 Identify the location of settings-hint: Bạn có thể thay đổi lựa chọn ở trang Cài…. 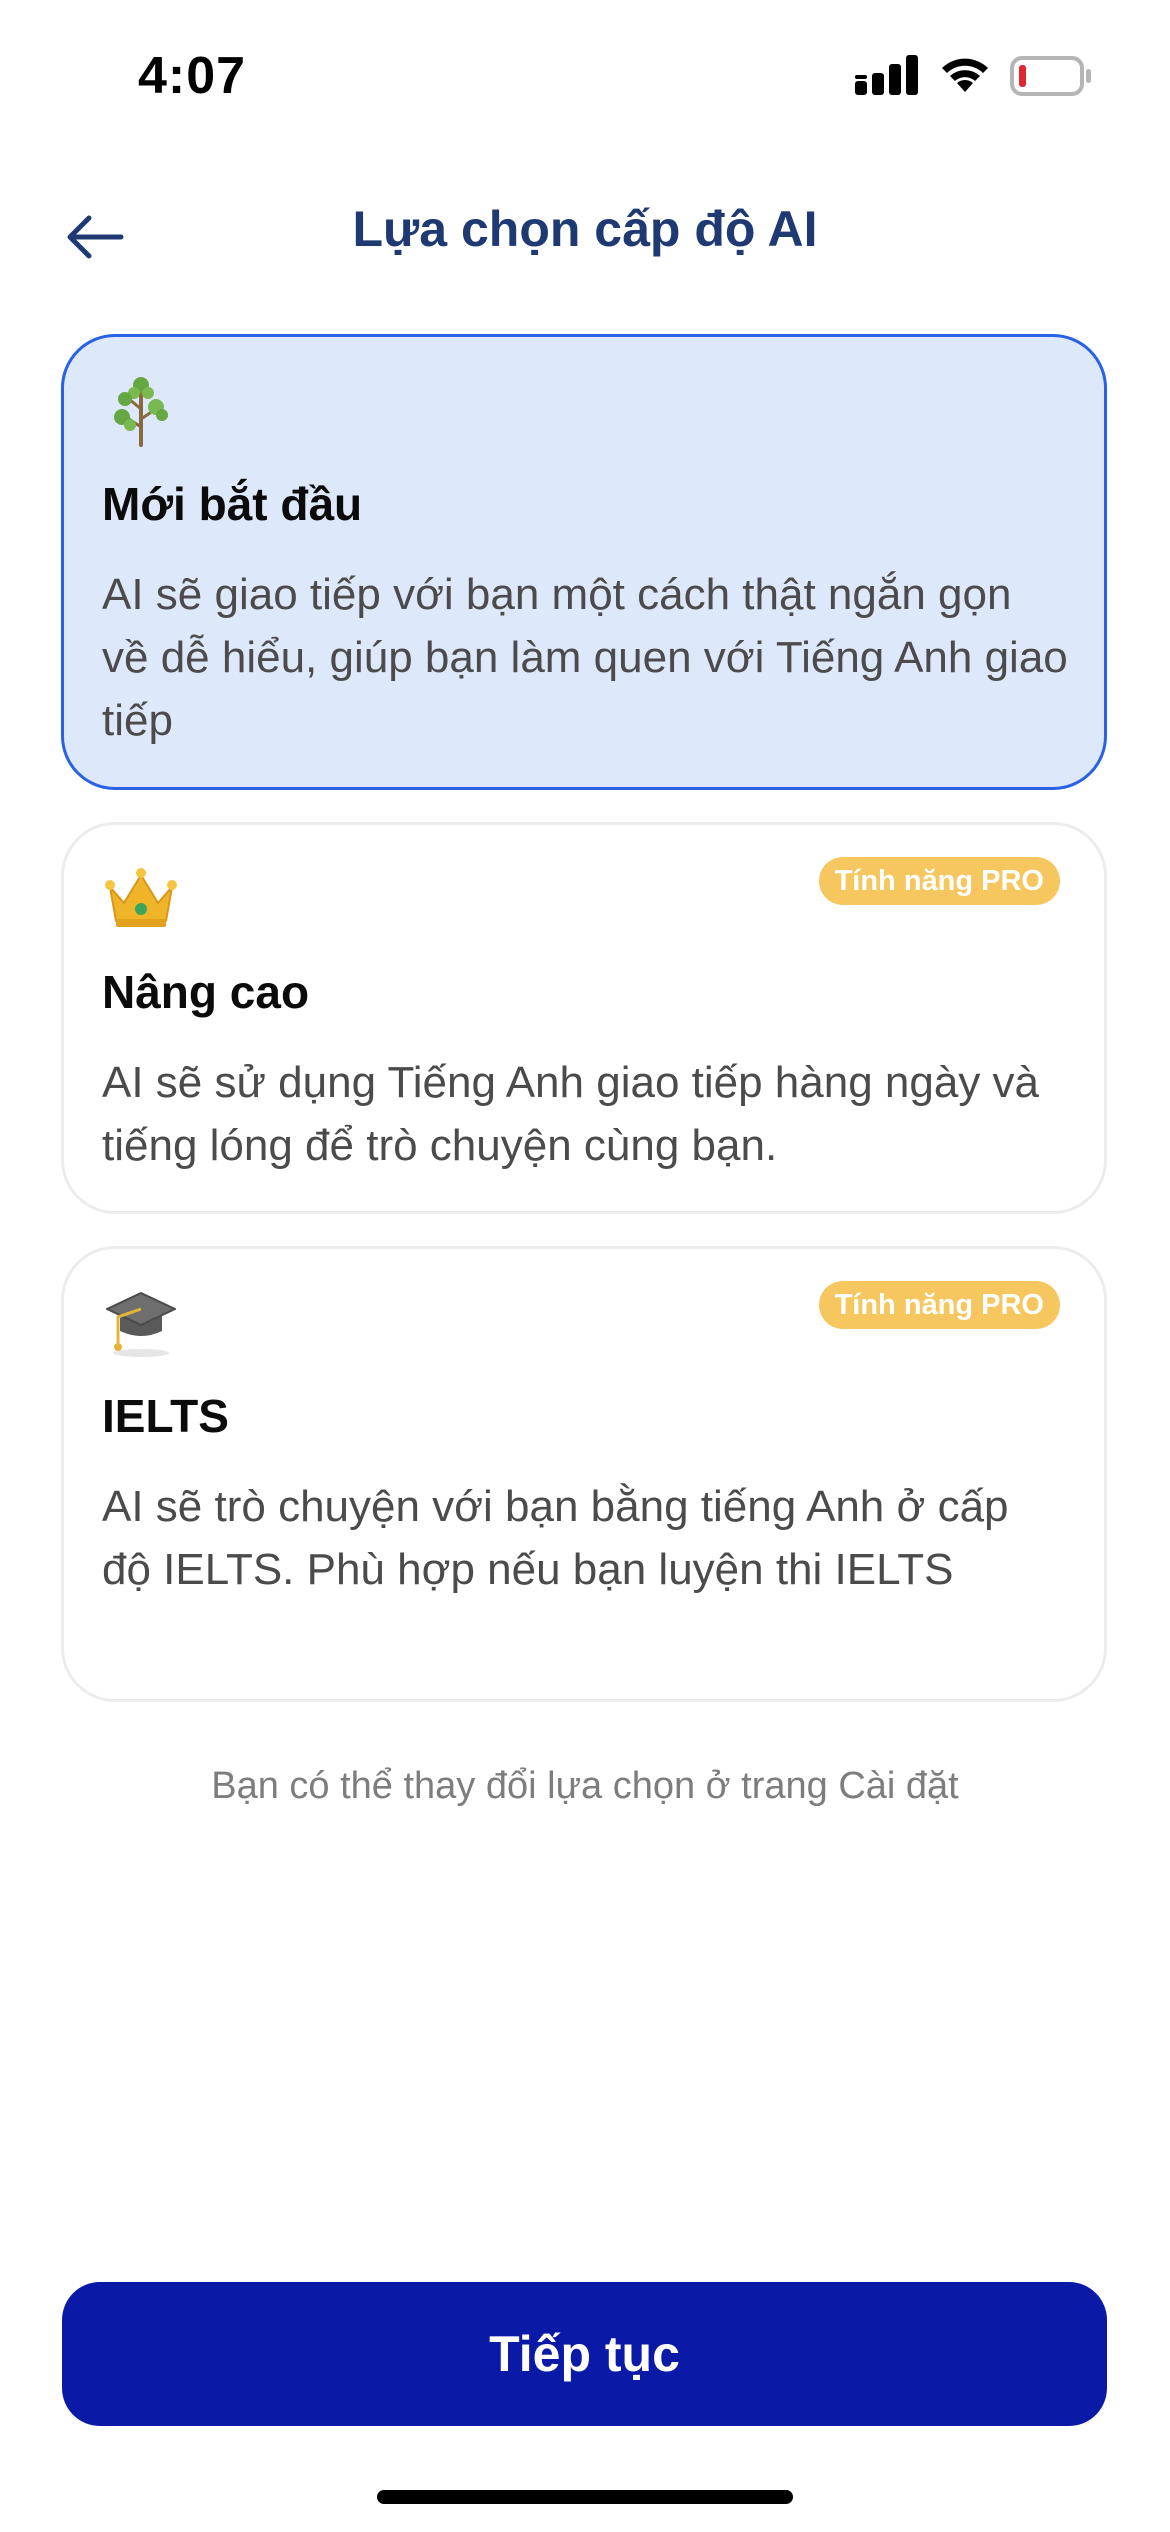
(585, 1786).